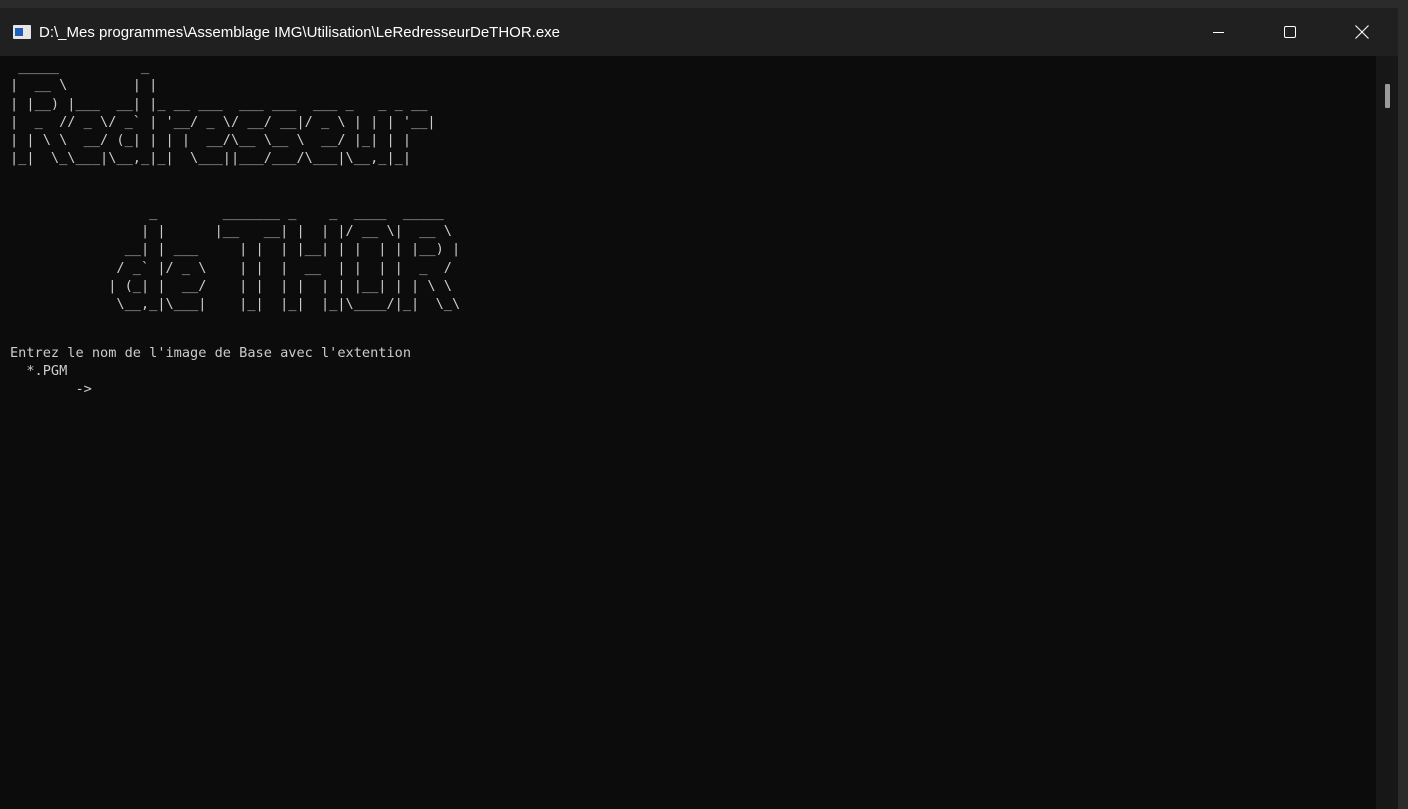 The image size is (1408, 809). Describe the element at coordinates (1403, 404) in the screenshot. I see `desktop-edge` at that location.